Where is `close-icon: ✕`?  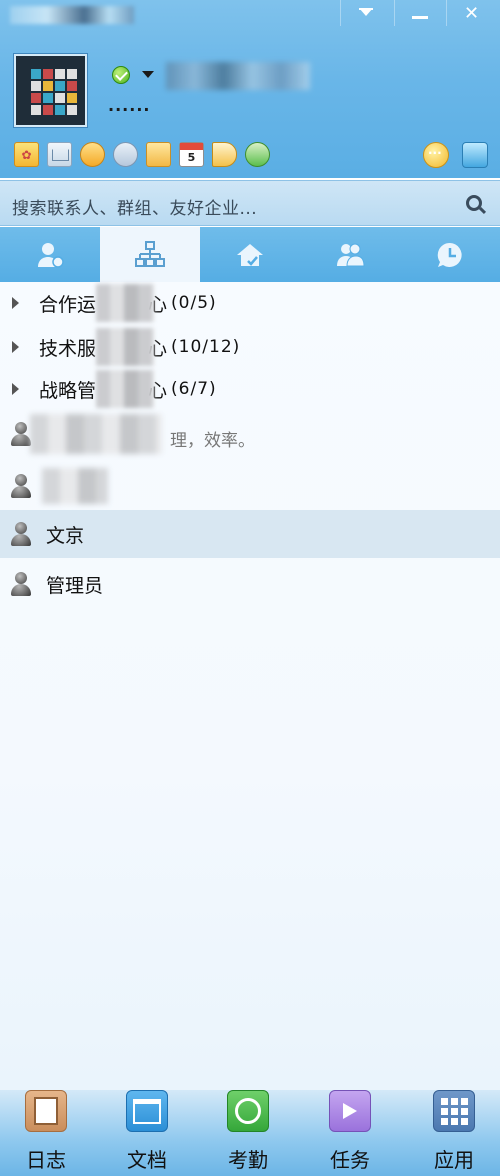
close-icon: ✕ is located at coordinates (471, 13).